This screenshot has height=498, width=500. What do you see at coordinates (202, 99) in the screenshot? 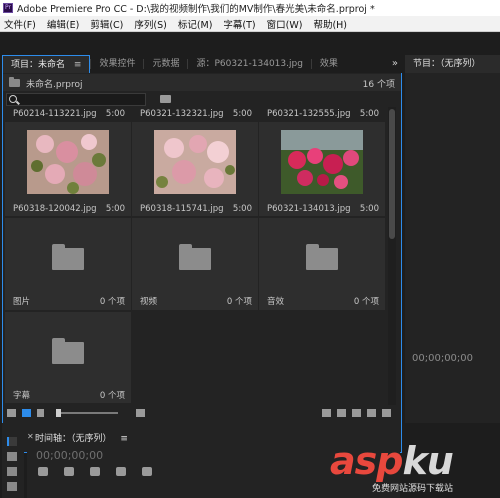
I see `search-row` at bounding box center [202, 99].